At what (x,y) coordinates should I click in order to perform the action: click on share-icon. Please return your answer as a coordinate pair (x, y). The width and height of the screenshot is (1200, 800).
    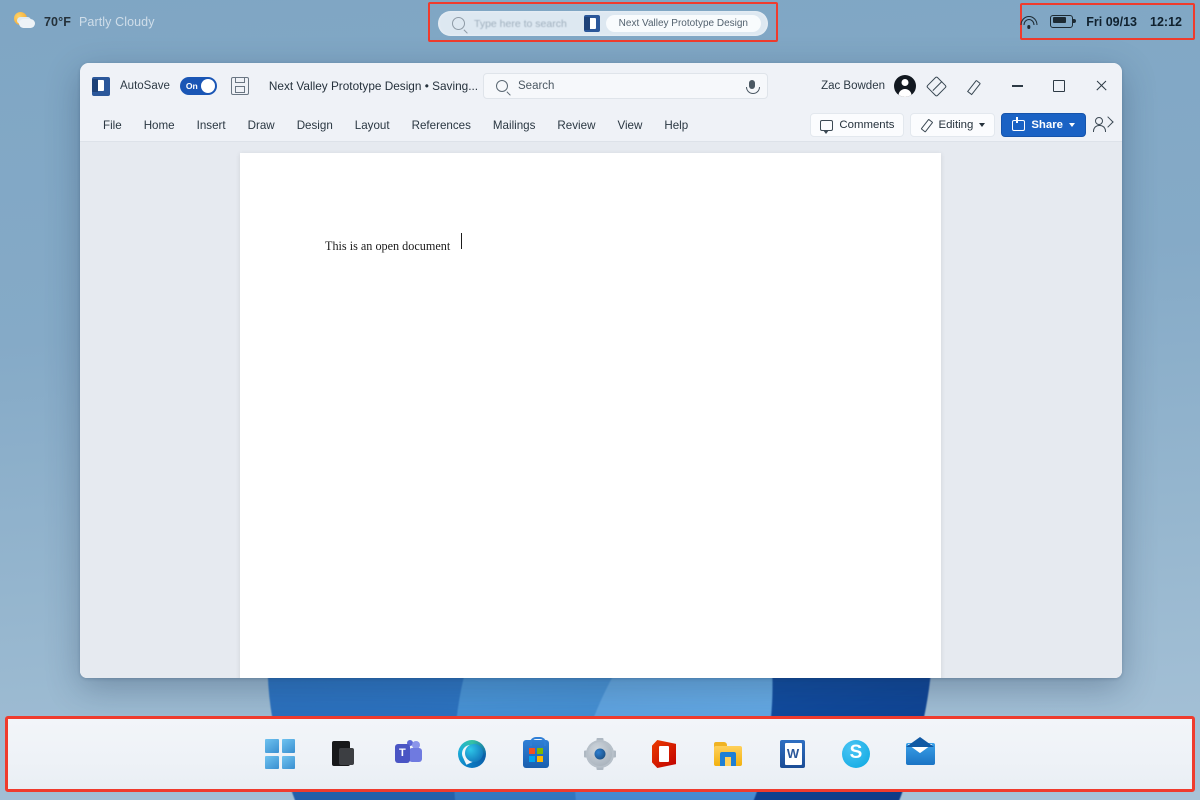
    Looking at the image, I should click on (1019, 123).